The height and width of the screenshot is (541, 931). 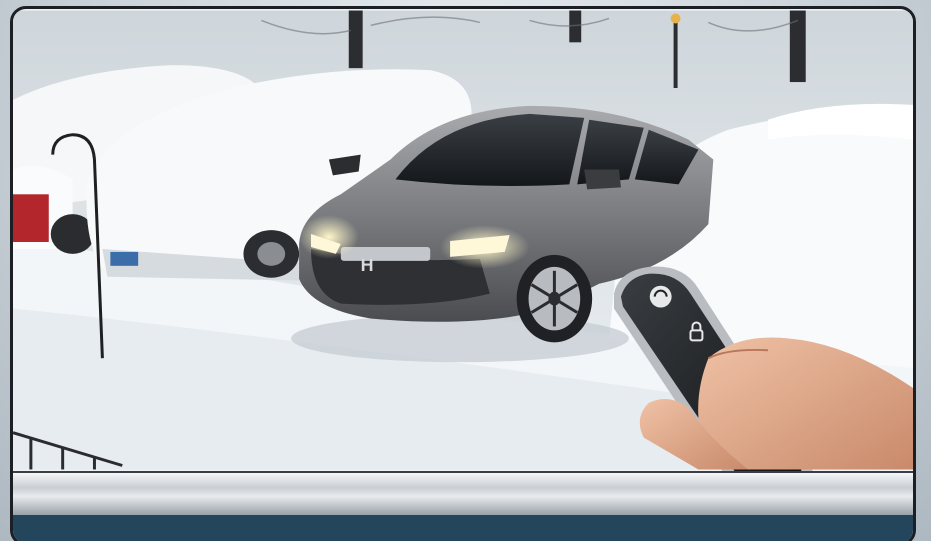 I want to click on remote-start-icon, so click(x=660, y=296).